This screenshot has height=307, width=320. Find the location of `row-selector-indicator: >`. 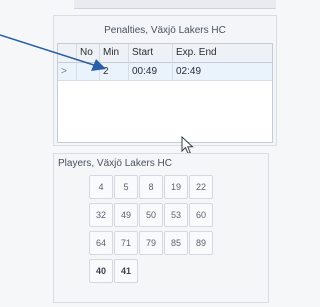

row-selector-indicator: > is located at coordinates (64, 71).